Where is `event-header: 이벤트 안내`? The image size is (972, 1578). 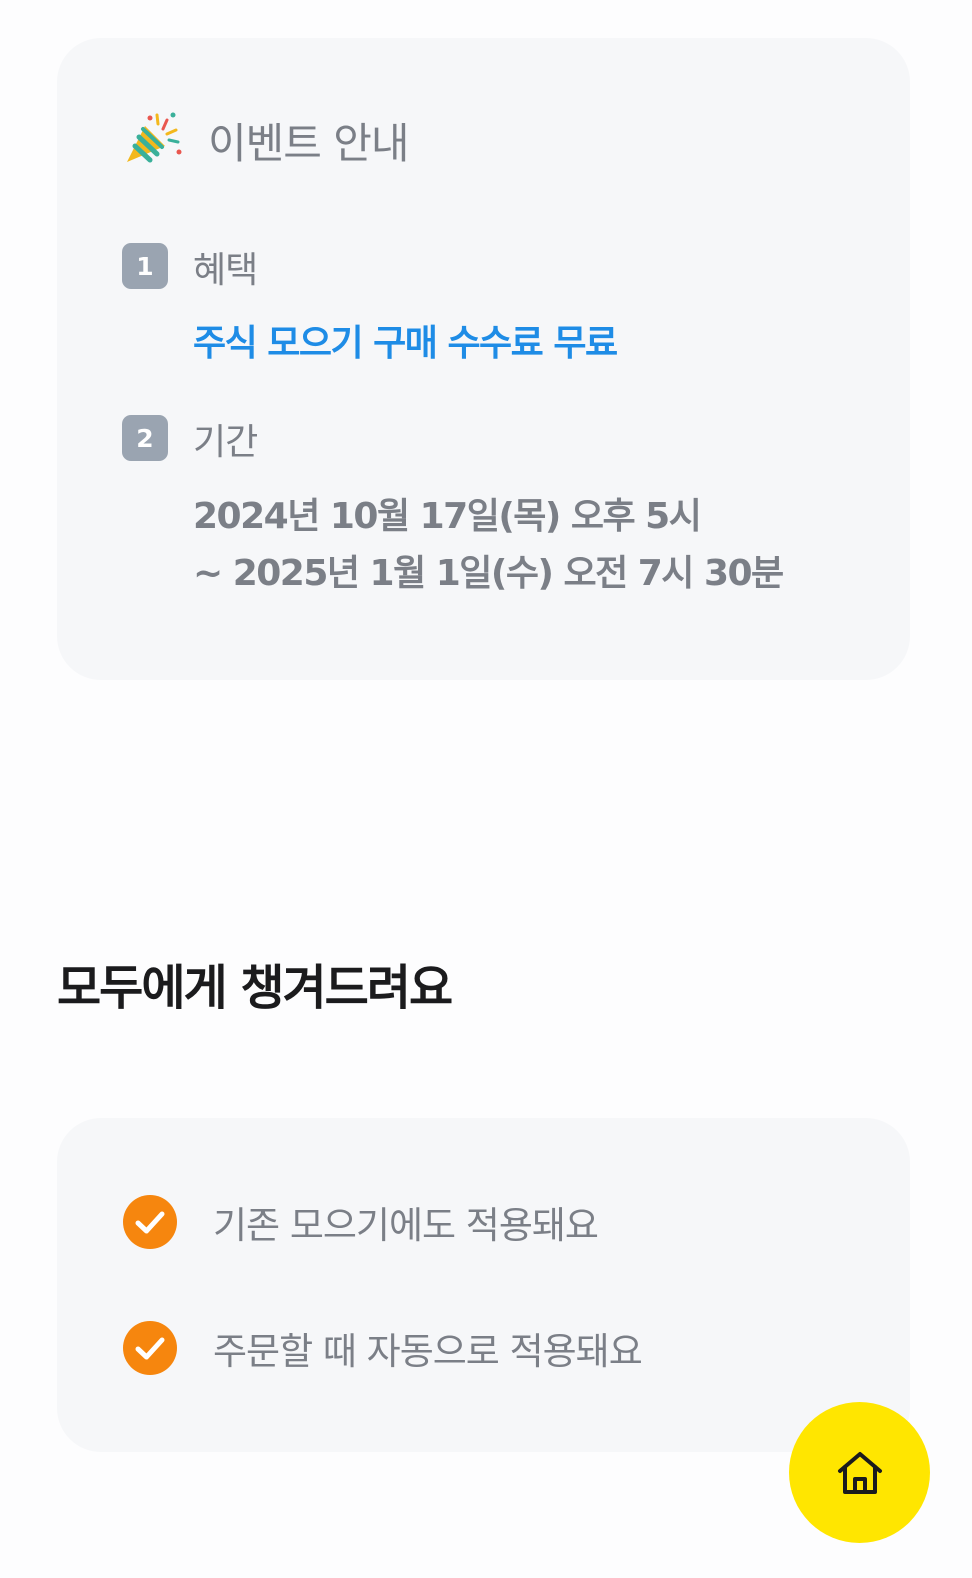
event-header: 이벤트 안내 is located at coordinates (266, 140).